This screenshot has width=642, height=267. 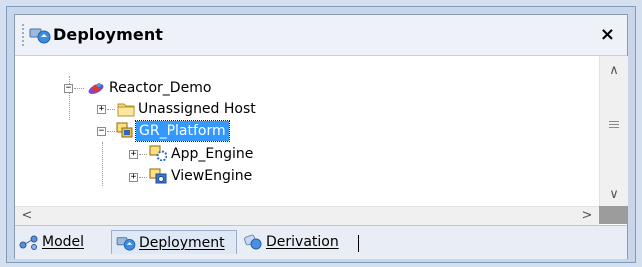 What do you see at coordinates (96, 88) in the screenshot?
I see `galaxy-icon` at bounding box center [96, 88].